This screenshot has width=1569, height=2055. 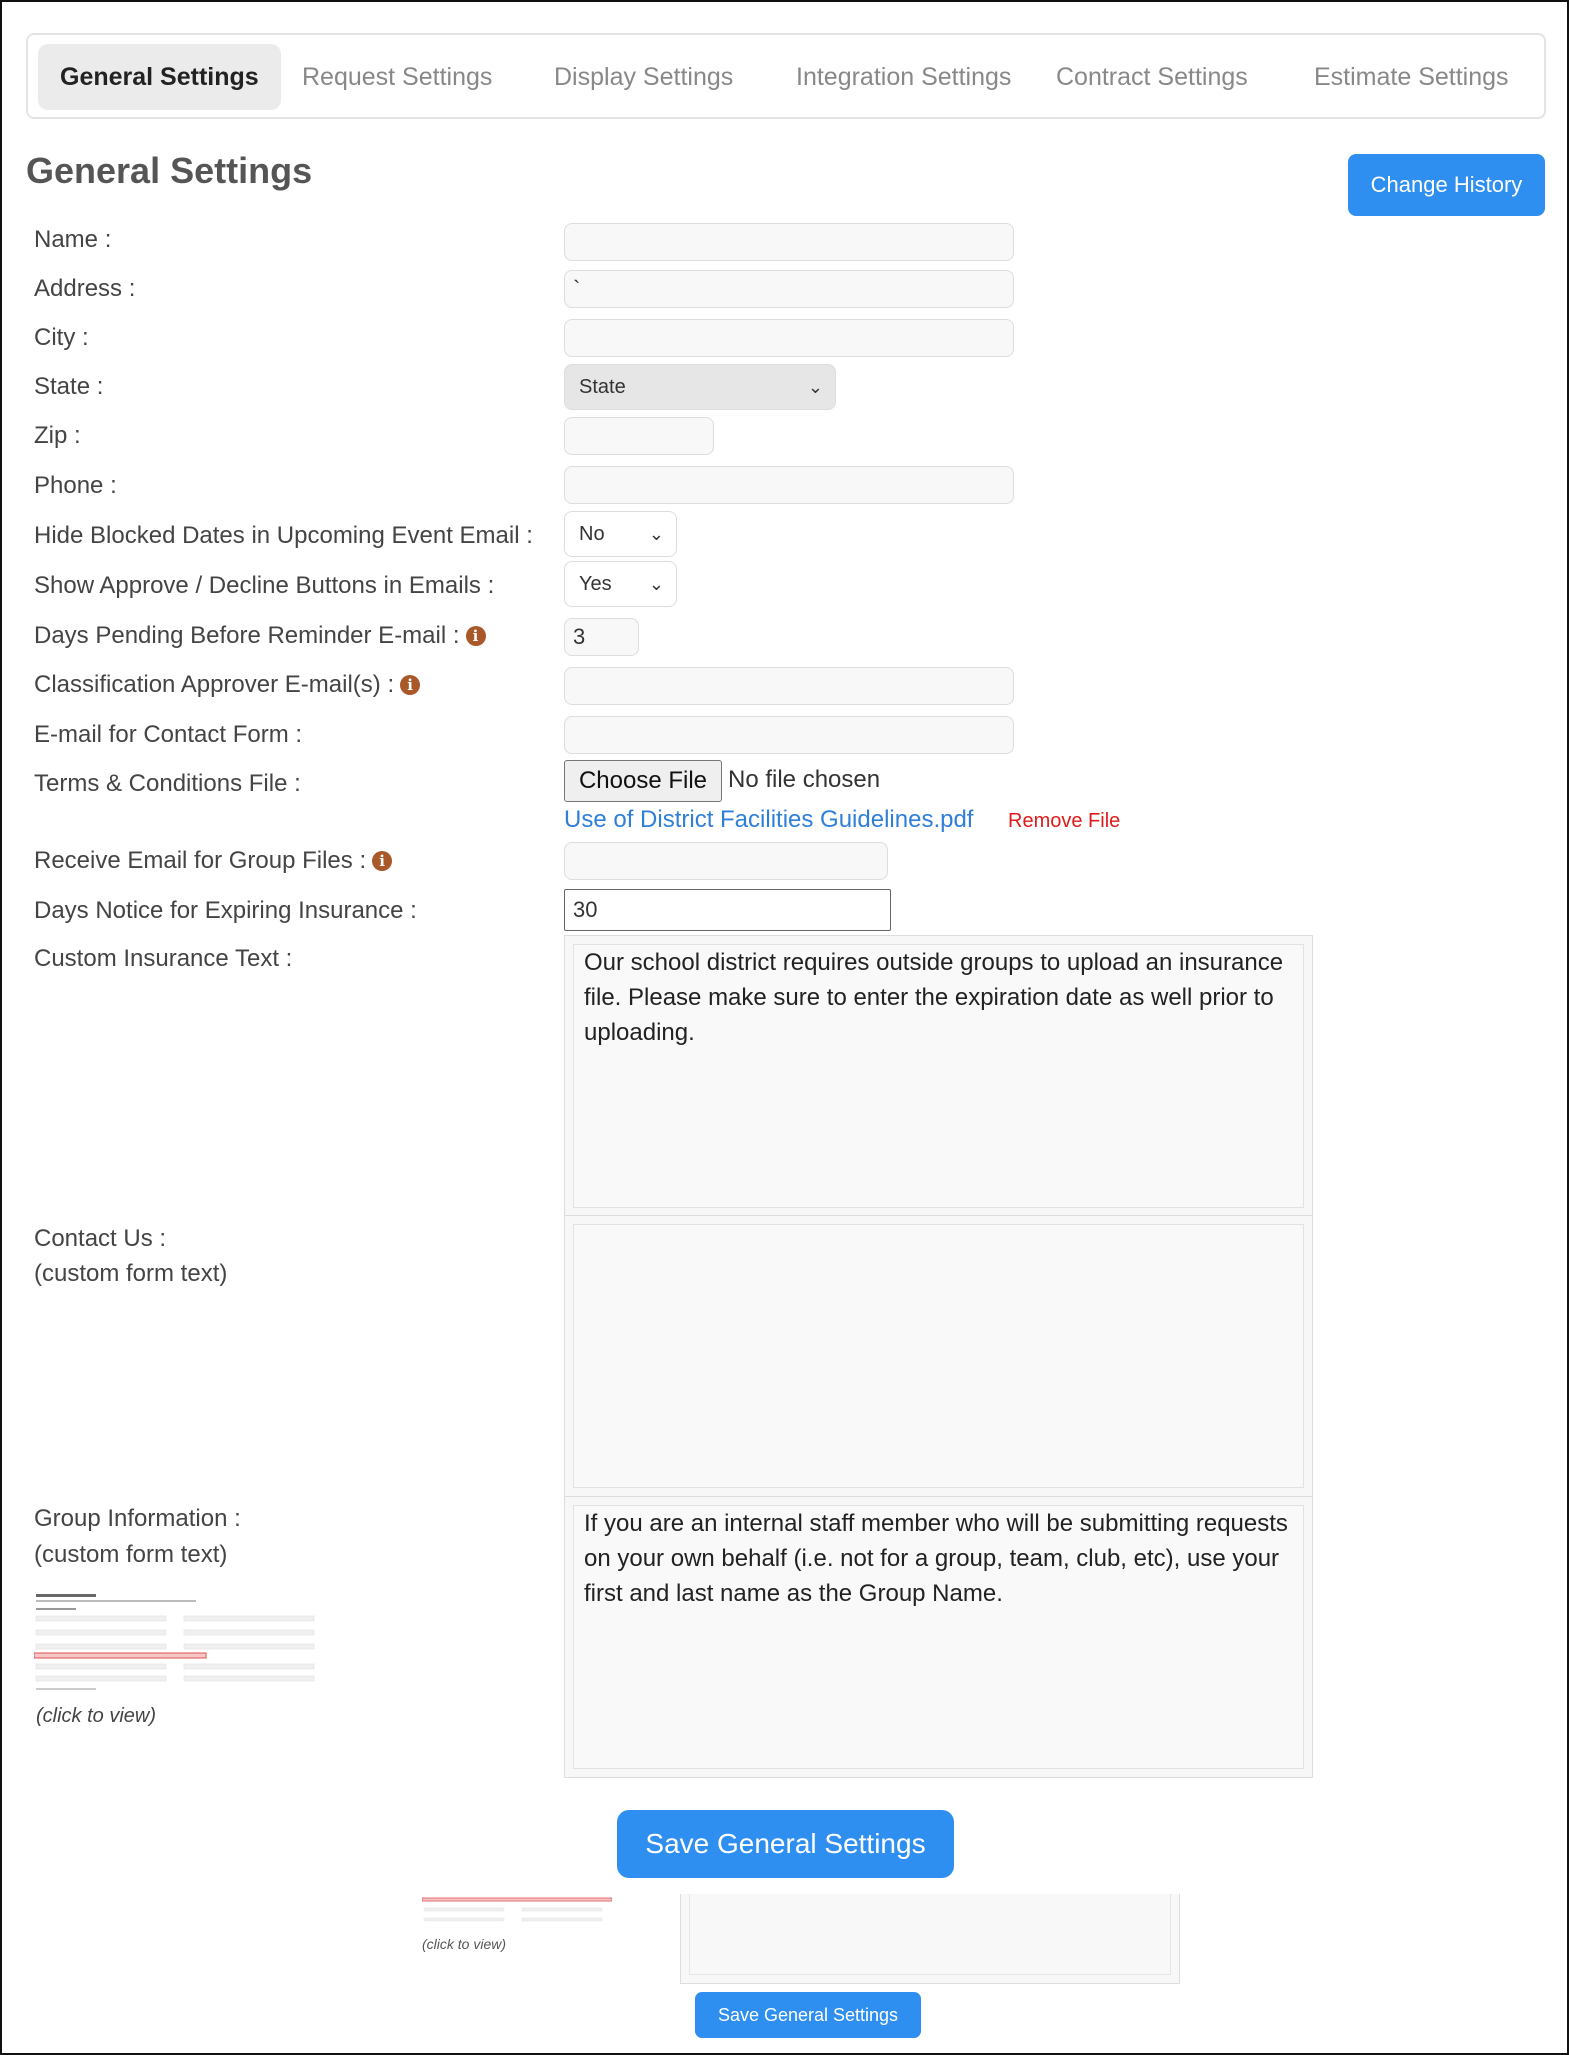 What do you see at coordinates (214, 684) in the screenshot?
I see `classification-approver-label-text: Classification Approver E-mail(s) :` at bounding box center [214, 684].